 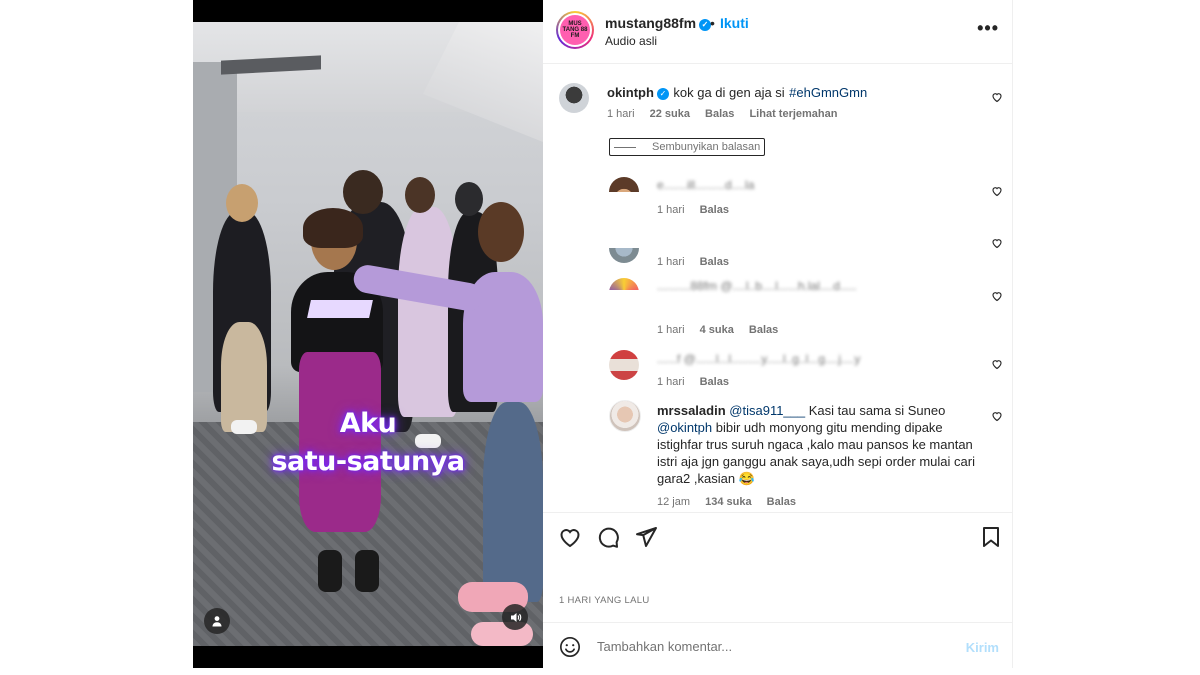 I want to click on comment-time: 1 hari, so click(x=621, y=114).